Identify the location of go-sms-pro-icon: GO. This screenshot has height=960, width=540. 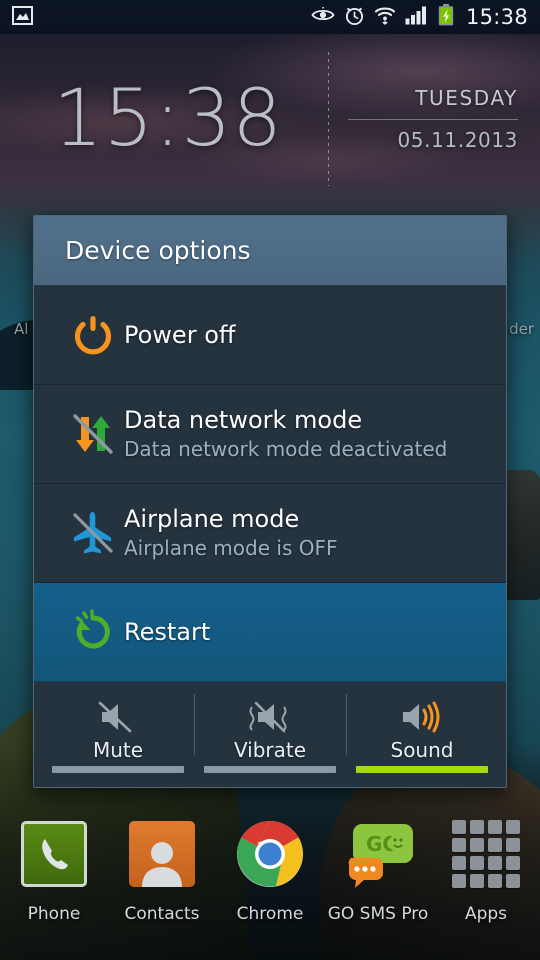
(378, 854).